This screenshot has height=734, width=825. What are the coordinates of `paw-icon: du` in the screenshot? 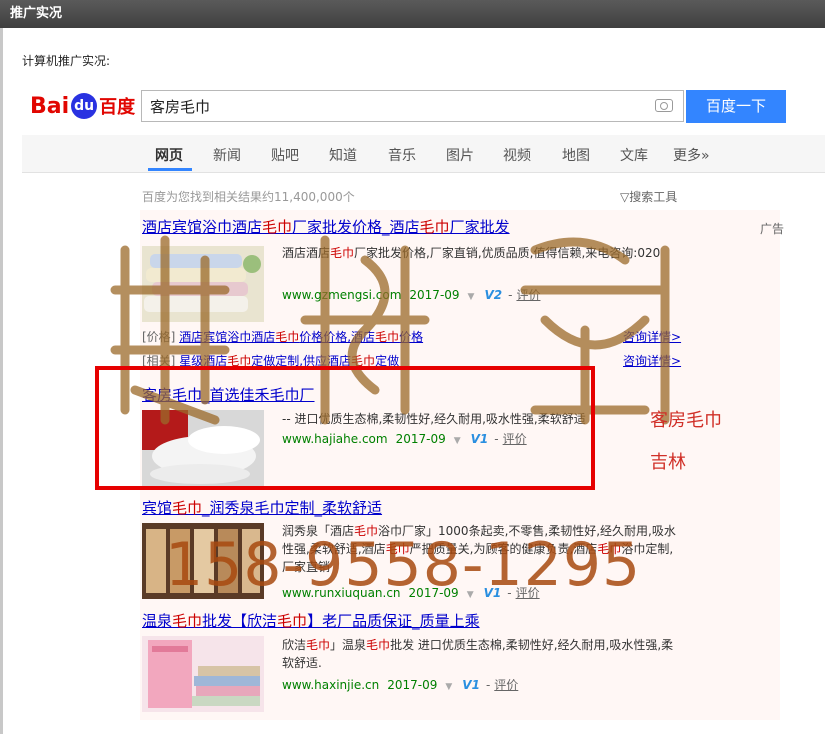 It's located at (84, 106).